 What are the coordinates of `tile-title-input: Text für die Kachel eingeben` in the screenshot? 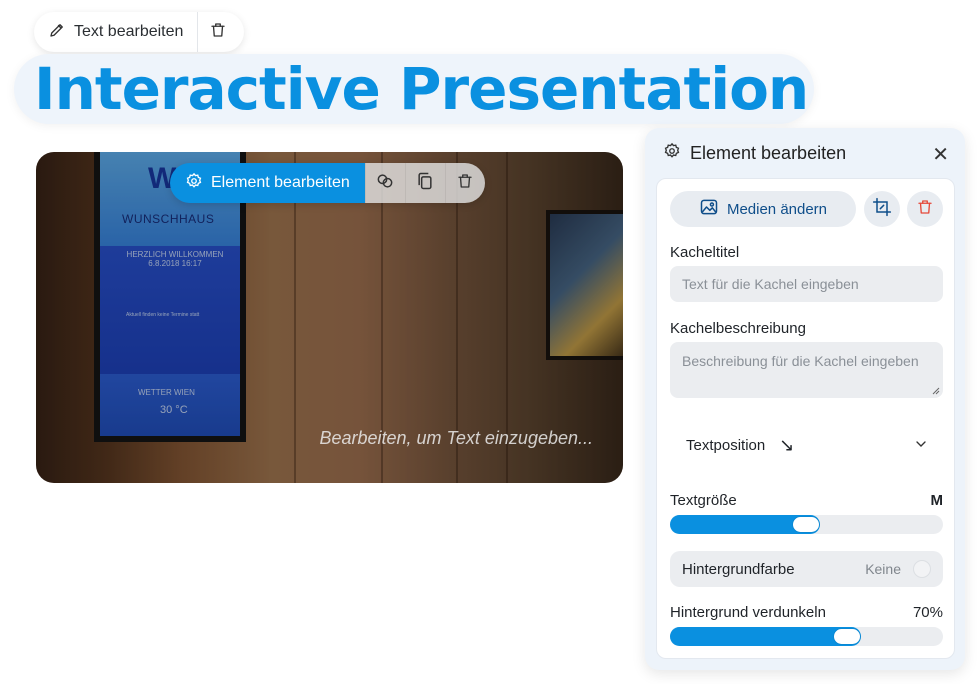 It's located at (806, 284).